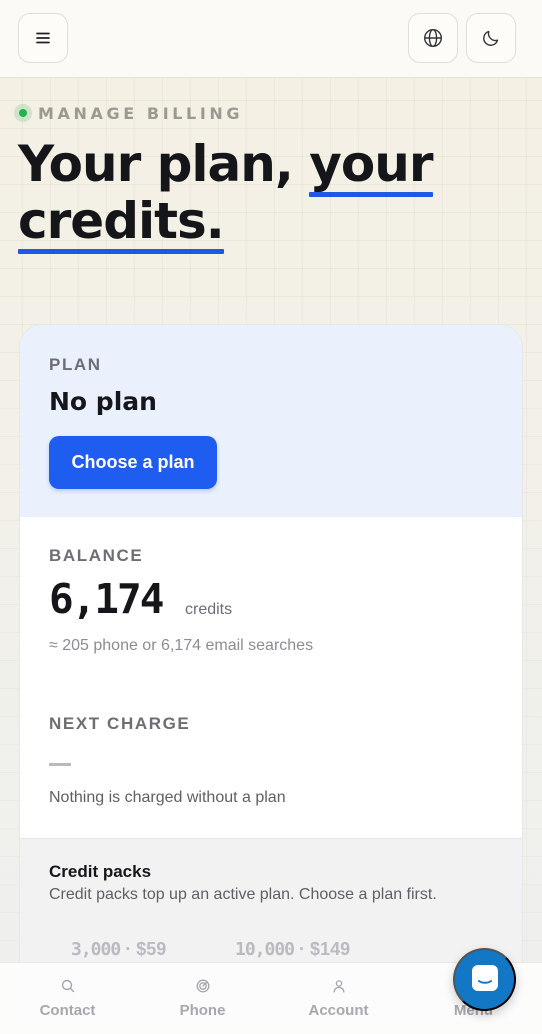 The height and width of the screenshot is (1034, 542). Describe the element at coordinates (60, 764) in the screenshot. I see `next-charge-value` at that location.